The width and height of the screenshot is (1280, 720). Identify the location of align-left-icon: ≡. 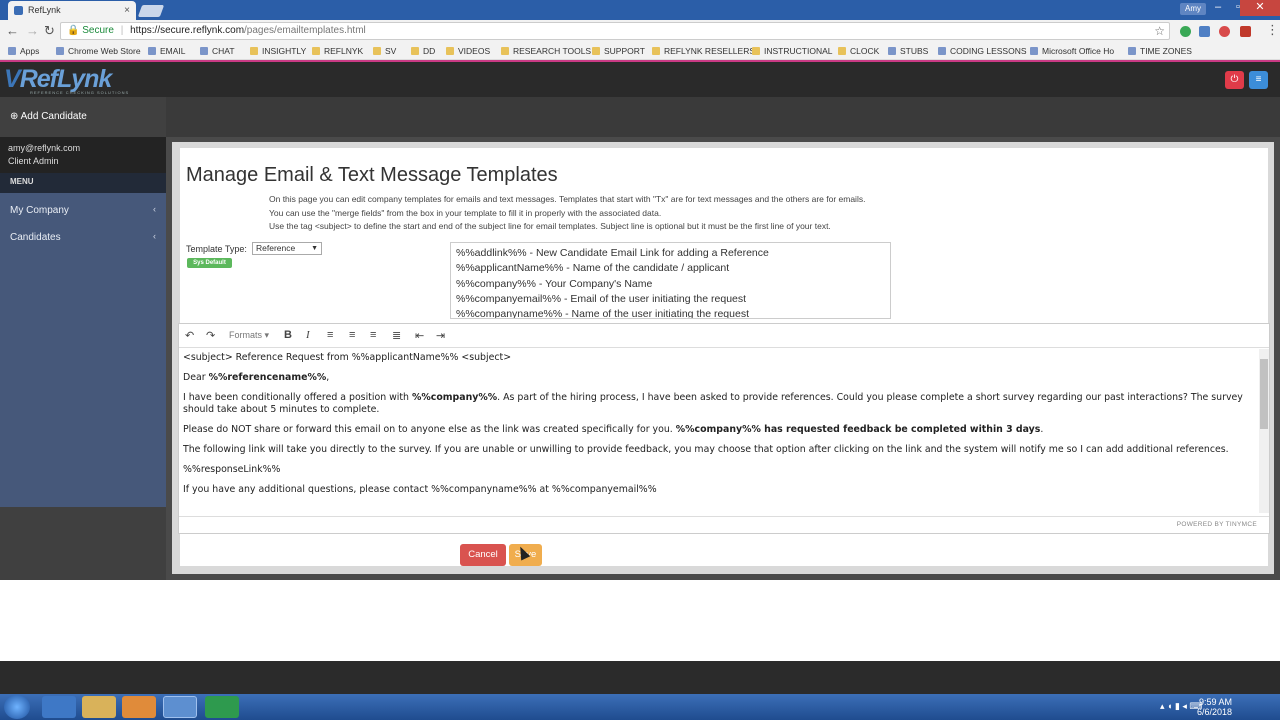
(330, 335).